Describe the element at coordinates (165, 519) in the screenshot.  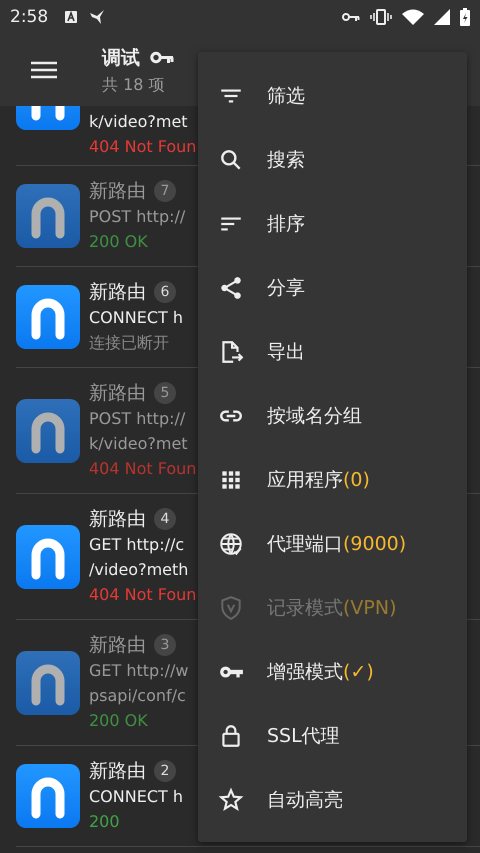
I see `count-badge: 4` at that location.